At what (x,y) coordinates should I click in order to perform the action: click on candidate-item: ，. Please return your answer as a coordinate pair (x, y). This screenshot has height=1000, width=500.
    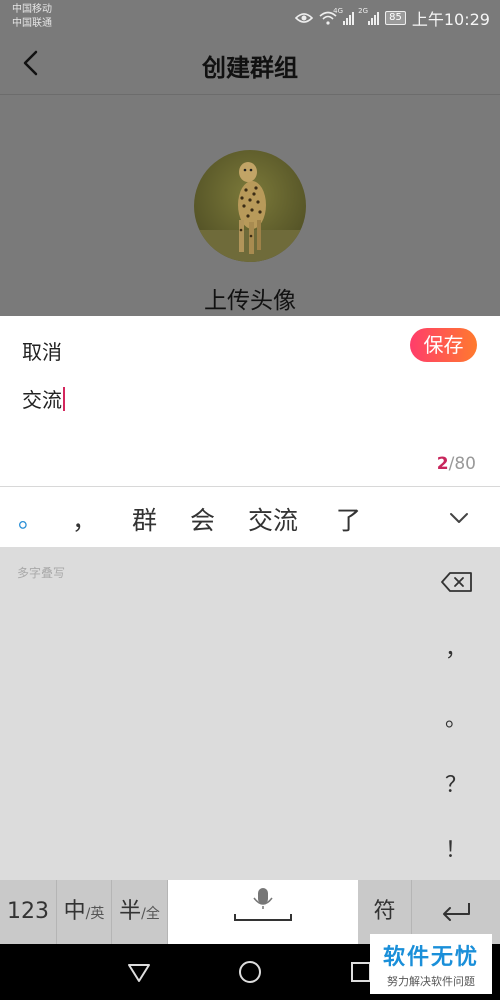
    Looking at the image, I should click on (84, 519).